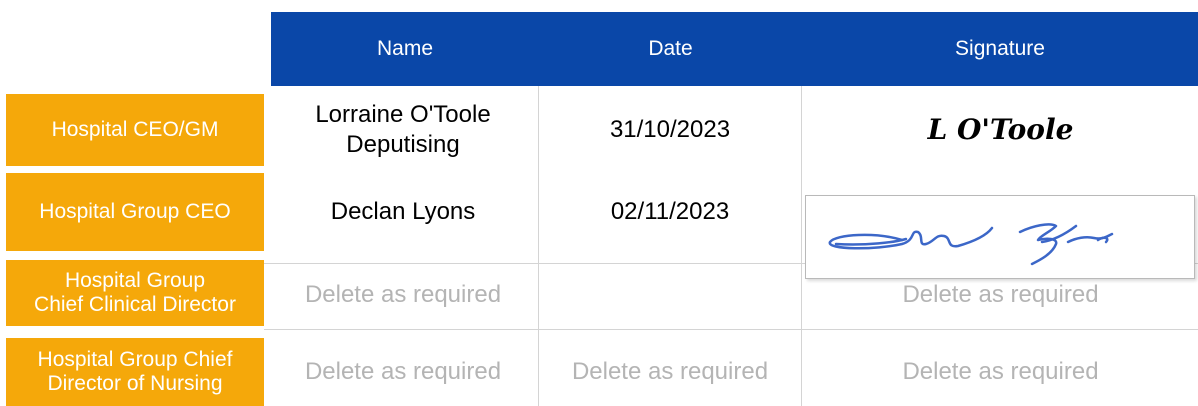 Image resolution: width=1198 pixels, height=406 pixels. I want to click on row-label-hospital-group-ceo: Hospital Group CEO, so click(135, 212).